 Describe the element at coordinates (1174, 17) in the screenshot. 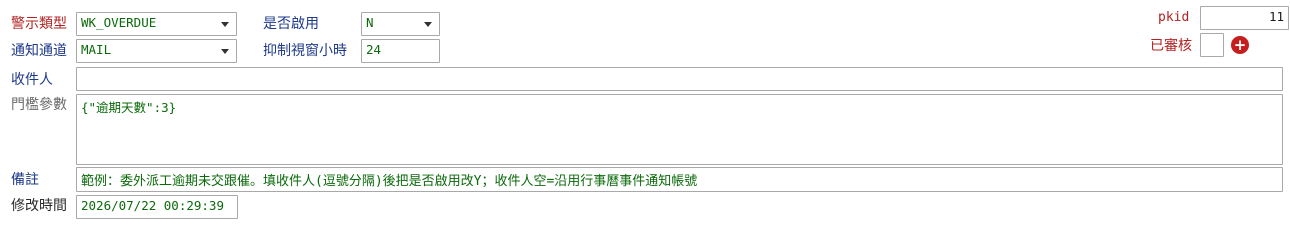

I see `pkid-label: pkid` at that location.